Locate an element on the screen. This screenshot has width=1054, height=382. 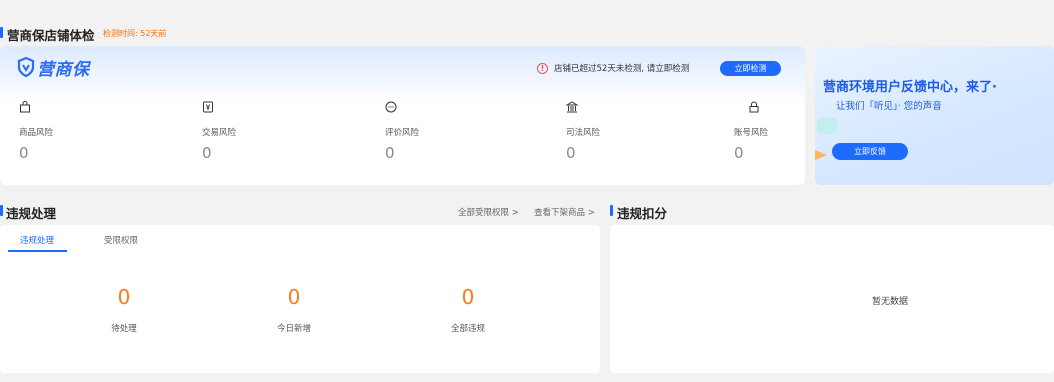
comment-icon is located at coordinates (391, 107).